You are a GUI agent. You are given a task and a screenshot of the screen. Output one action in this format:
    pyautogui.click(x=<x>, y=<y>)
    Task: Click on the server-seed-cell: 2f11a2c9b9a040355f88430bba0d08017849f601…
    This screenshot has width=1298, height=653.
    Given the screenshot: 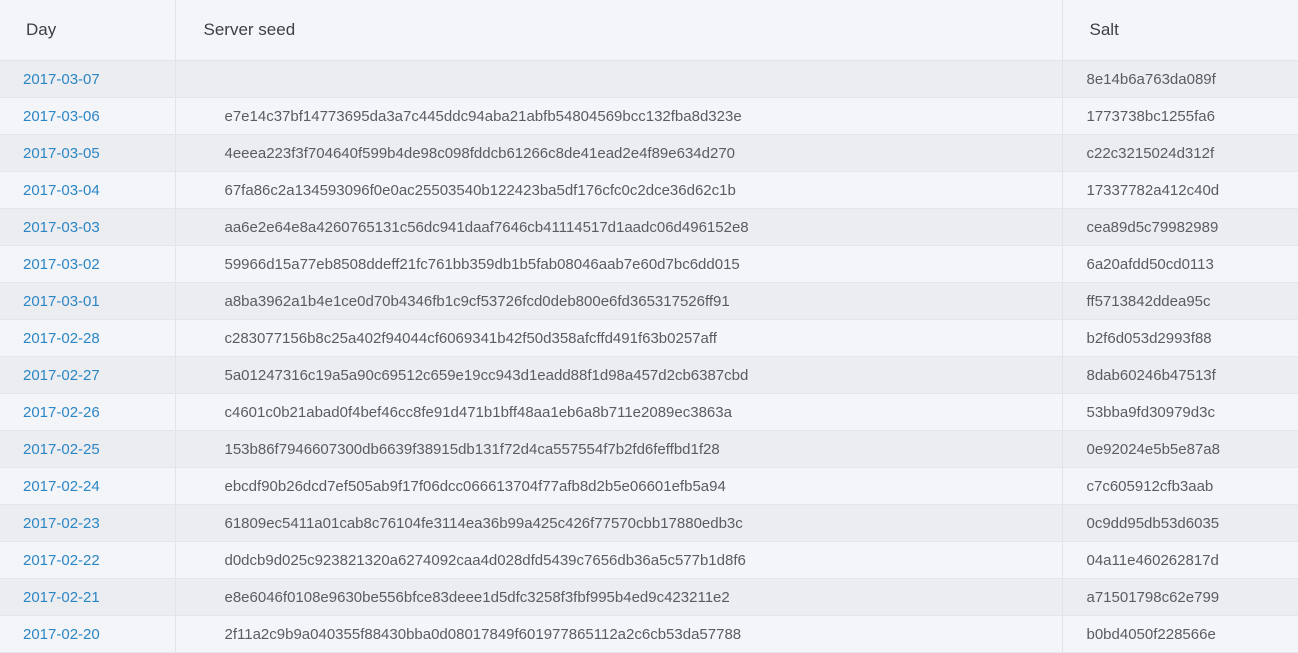 What is the action you would take?
    pyautogui.click(x=619, y=634)
    